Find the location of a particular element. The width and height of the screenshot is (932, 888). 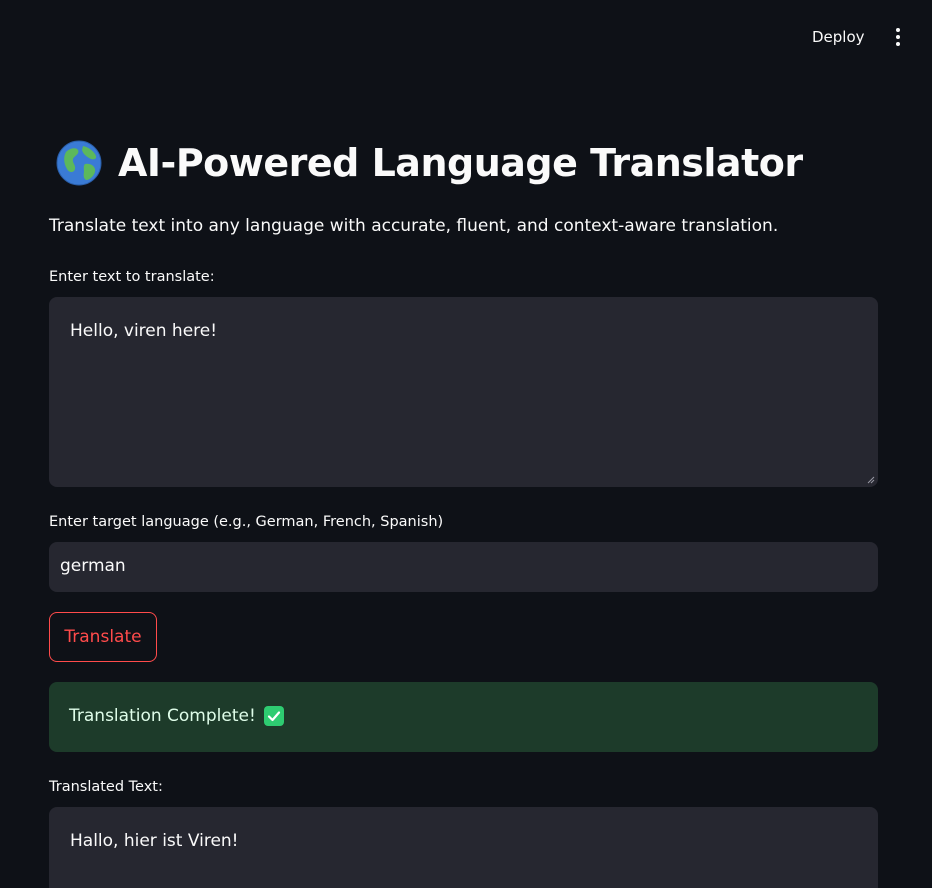

success-alert: Translation Complete! is located at coordinates (463, 717).